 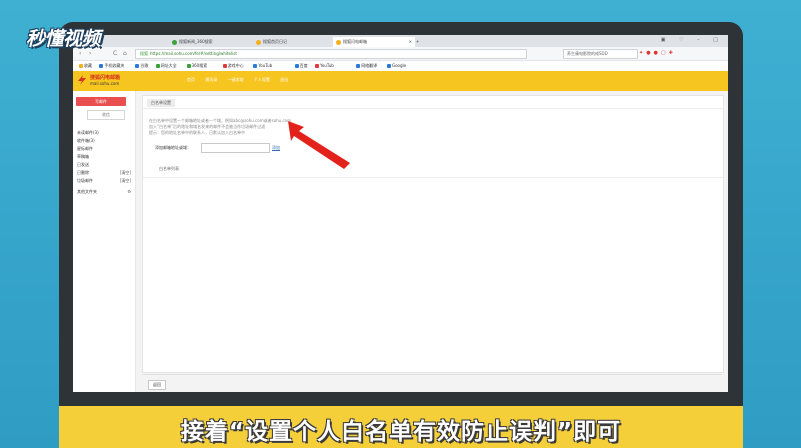 I want to click on reload-icon: C, so click(x=115, y=53).